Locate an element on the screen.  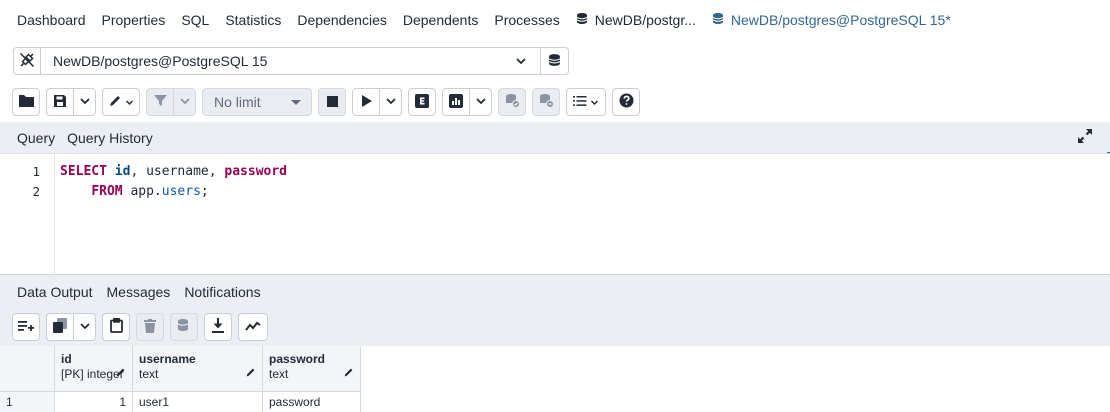
connection-value: NewDB/postgres@PostgreSQL 15 is located at coordinates (160, 61).